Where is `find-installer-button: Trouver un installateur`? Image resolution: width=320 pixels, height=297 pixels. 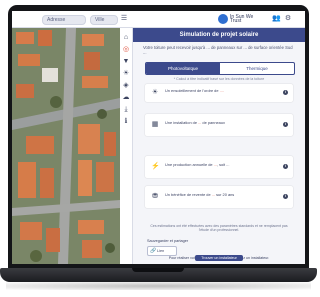 find-installer-button: Trouver un installateur is located at coordinates (219, 258).